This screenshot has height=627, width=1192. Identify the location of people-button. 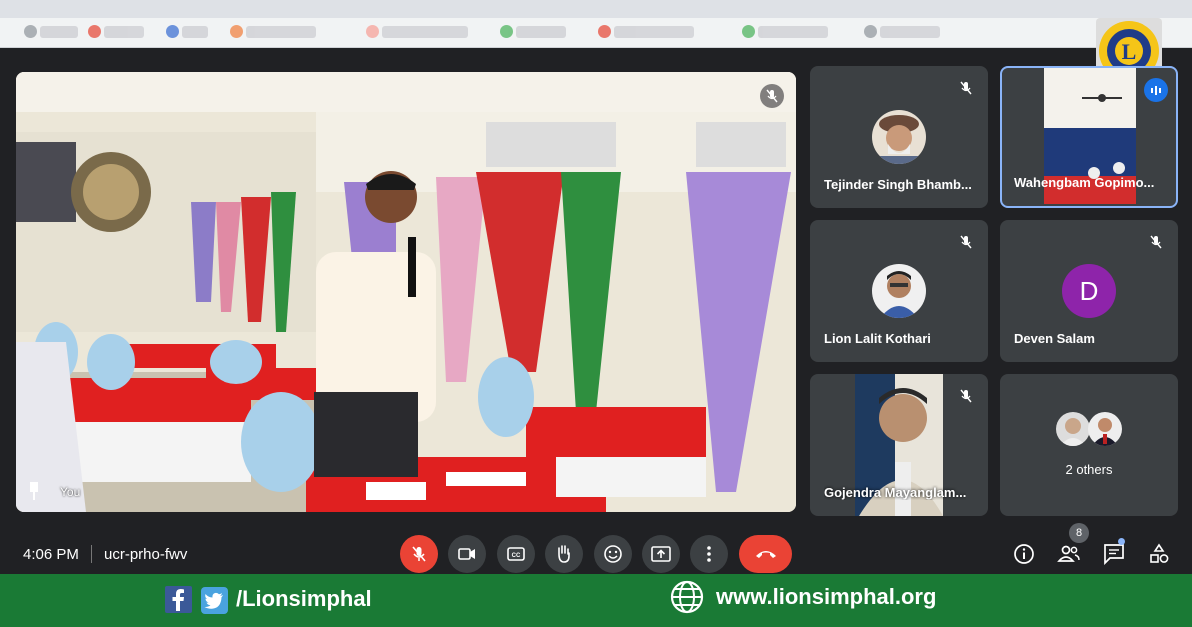
(1069, 554).